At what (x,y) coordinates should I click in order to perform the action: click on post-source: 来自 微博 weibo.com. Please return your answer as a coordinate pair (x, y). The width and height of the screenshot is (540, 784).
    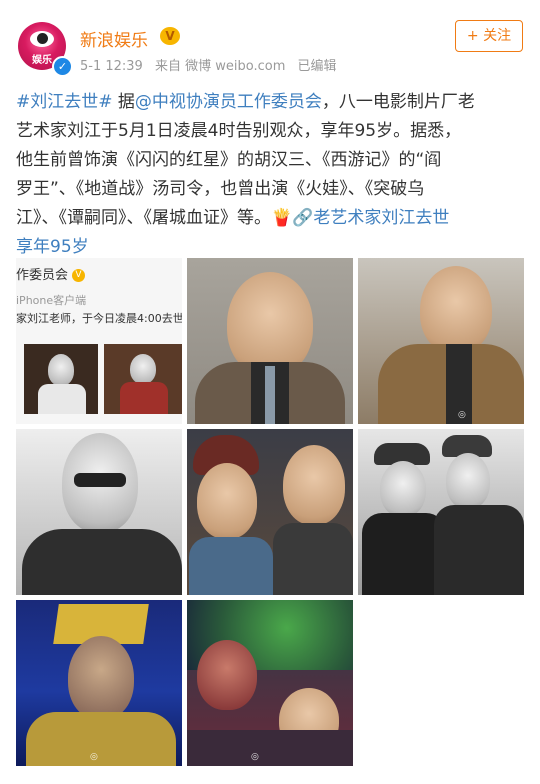
    Looking at the image, I should click on (220, 66).